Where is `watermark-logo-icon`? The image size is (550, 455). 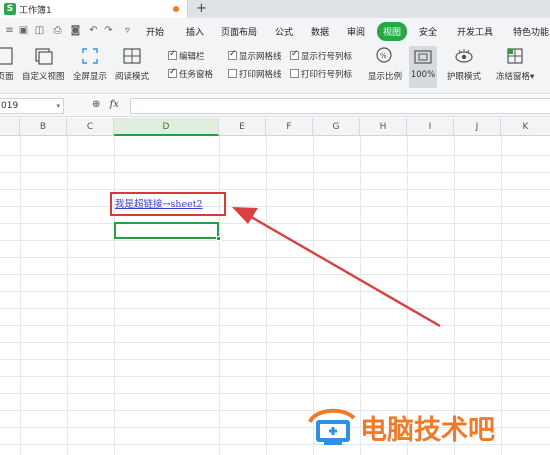 watermark-logo-icon is located at coordinates (332, 426).